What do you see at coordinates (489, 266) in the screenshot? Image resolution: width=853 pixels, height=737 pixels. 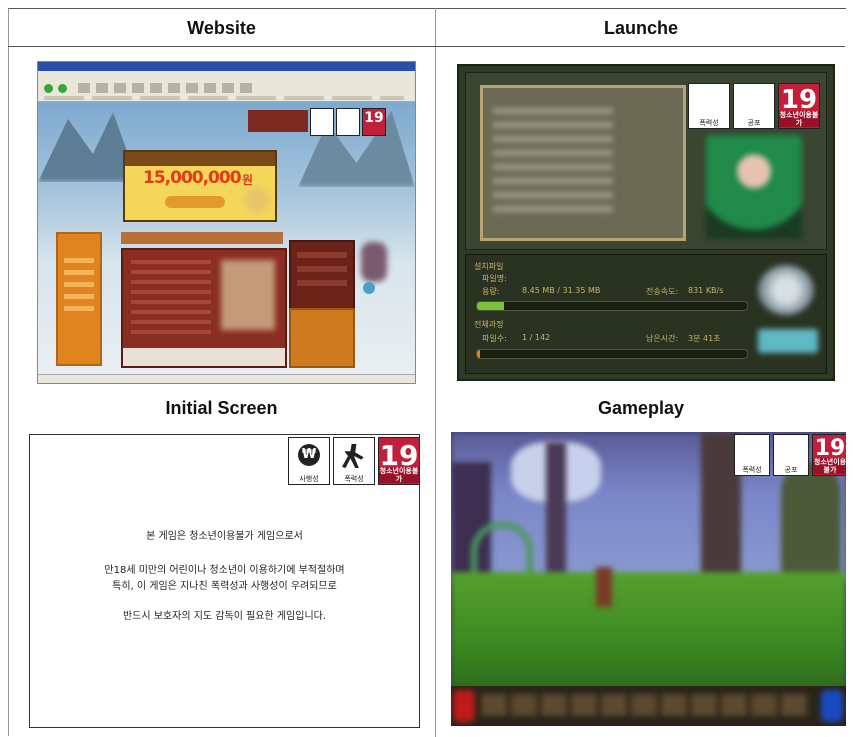 I see `file-section-label: 설치파일` at bounding box center [489, 266].